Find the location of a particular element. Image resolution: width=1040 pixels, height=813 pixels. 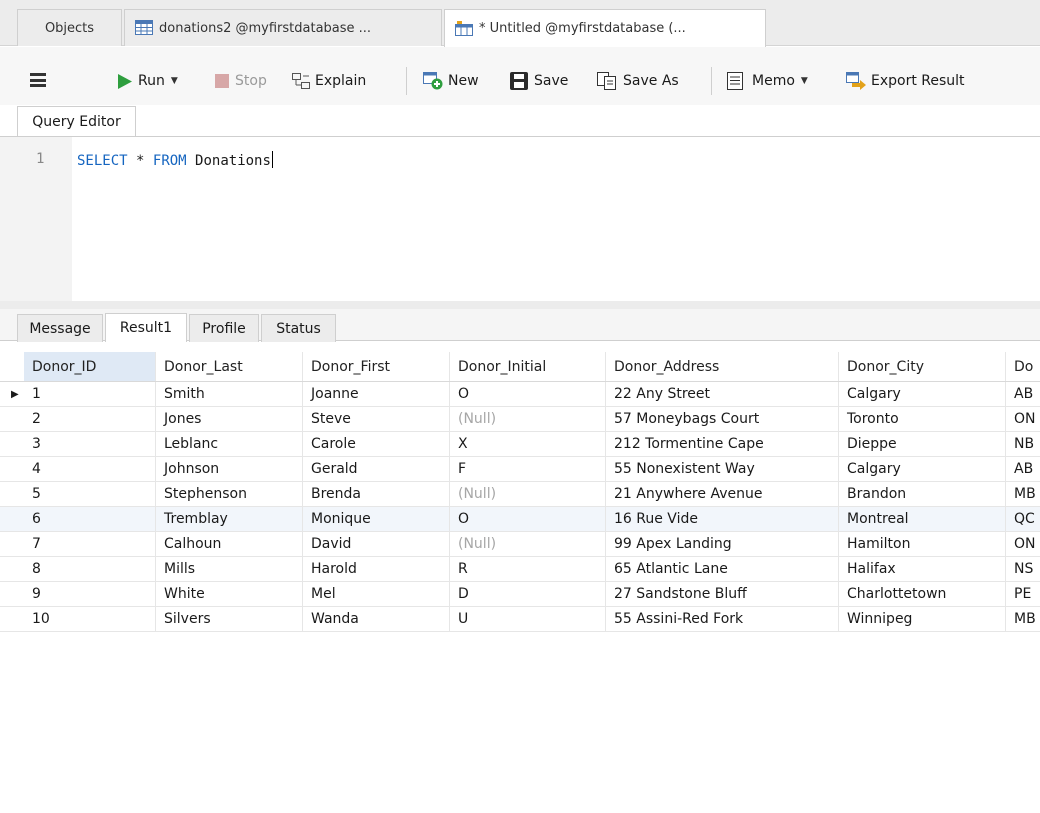

table-row: 6 Tremblay Monique O 16 Rue Vide Montreal QC is located at coordinates (520, 519).